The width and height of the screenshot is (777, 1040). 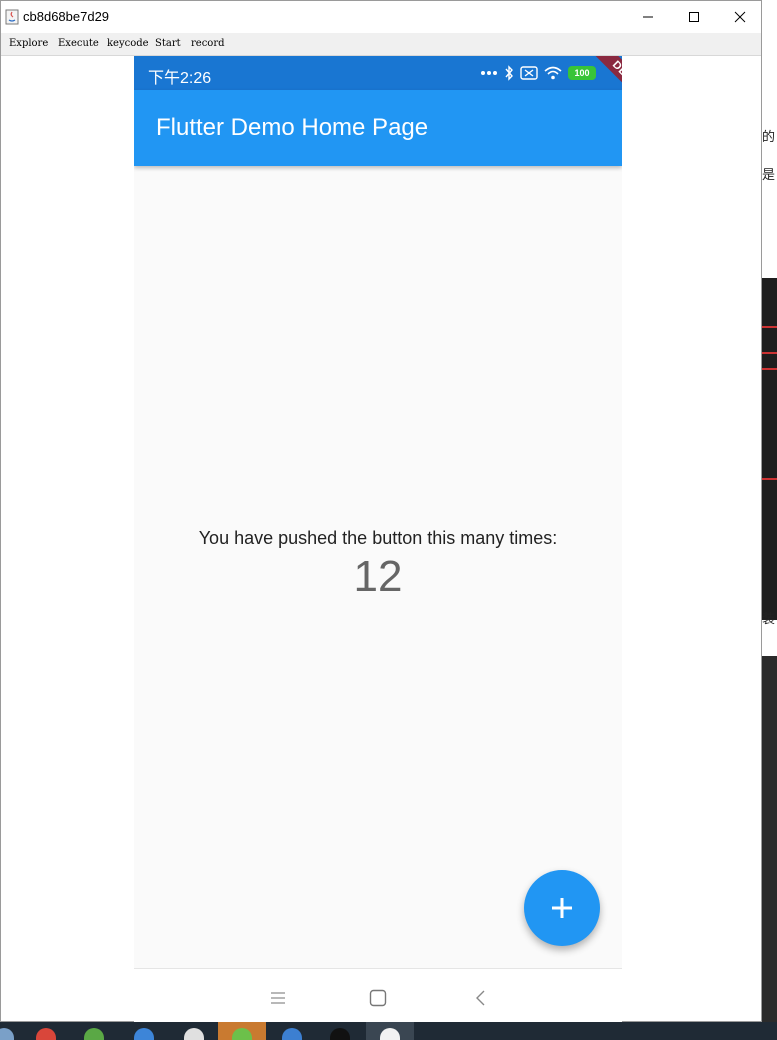 I want to click on close-button, so click(x=740, y=17).